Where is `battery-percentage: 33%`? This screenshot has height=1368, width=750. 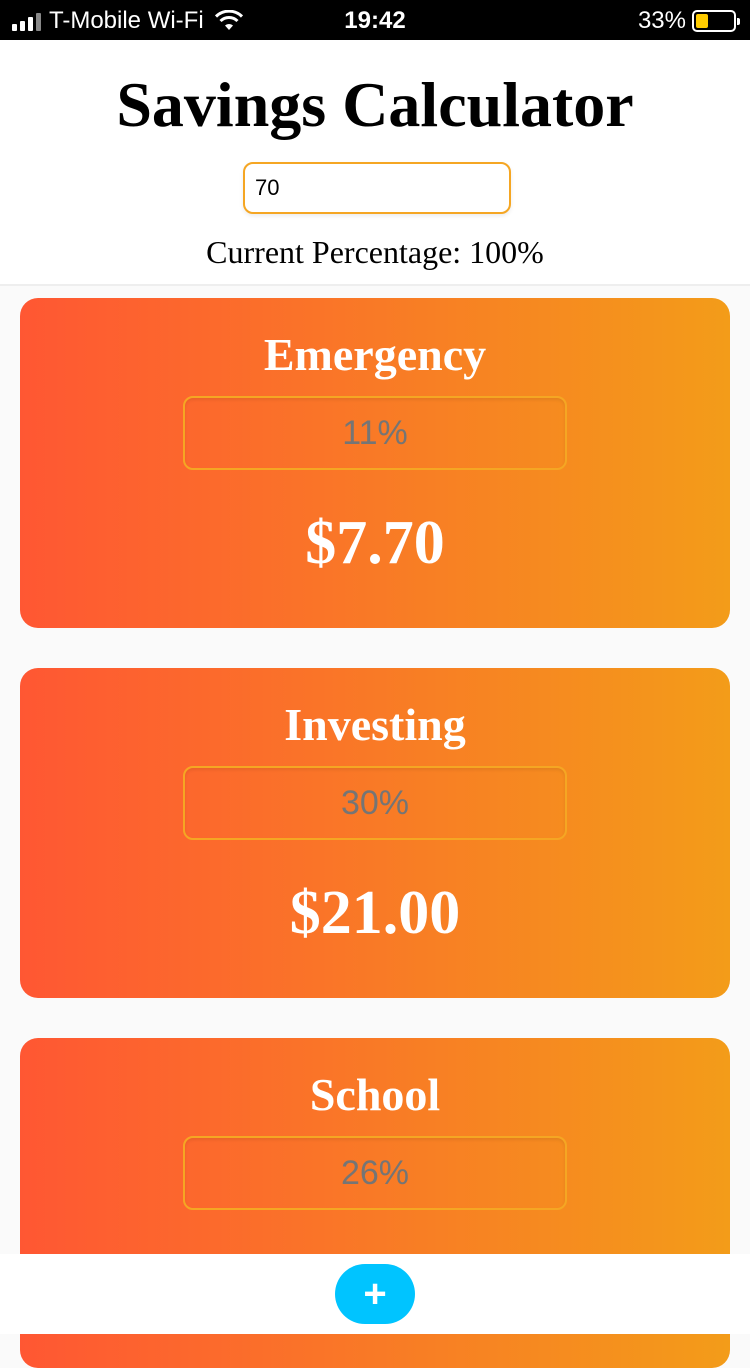
battery-percentage: 33% is located at coordinates (661, 20).